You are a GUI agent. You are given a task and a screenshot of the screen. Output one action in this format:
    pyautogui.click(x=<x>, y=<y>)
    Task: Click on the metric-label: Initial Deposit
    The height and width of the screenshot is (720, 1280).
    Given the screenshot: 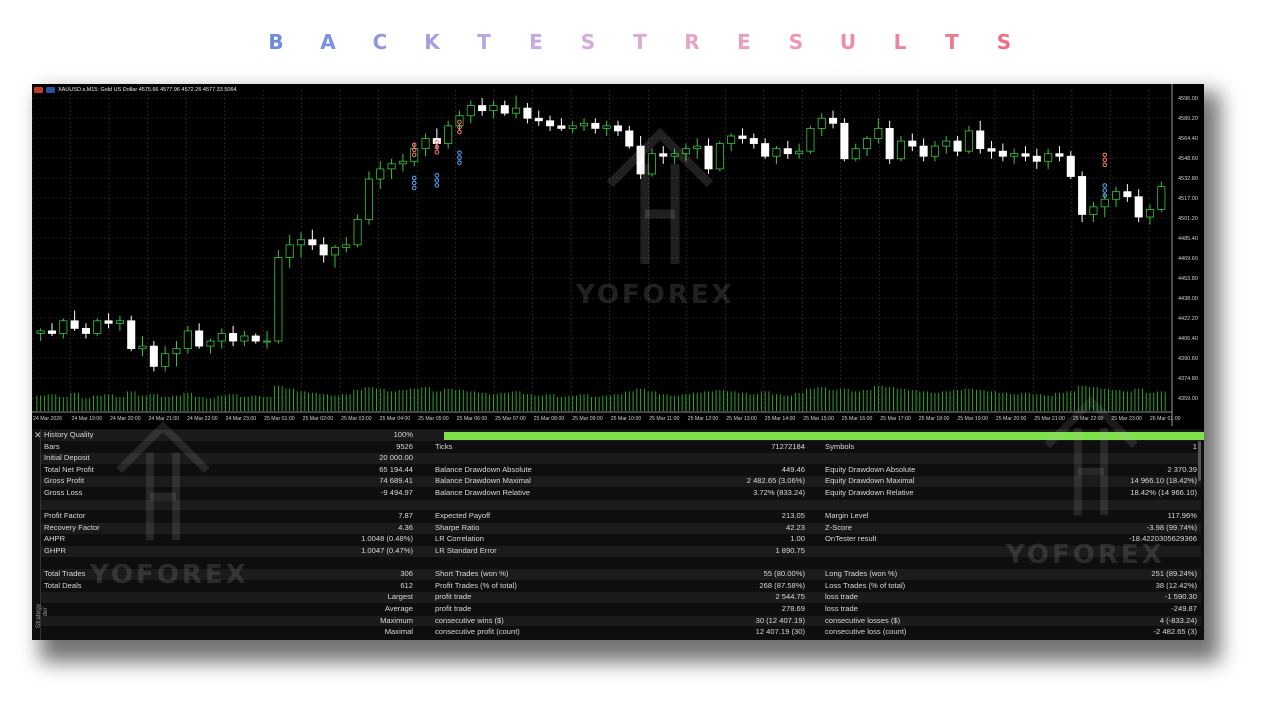 What is the action you would take?
    pyautogui.click(x=67, y=458)
    